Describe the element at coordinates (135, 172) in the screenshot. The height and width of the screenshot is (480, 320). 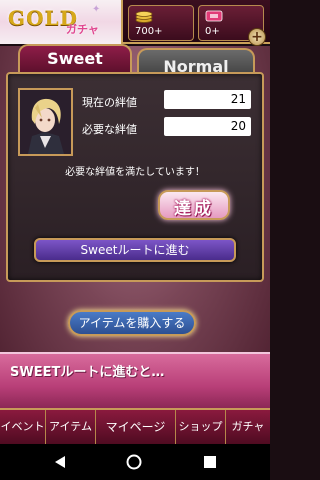
I see `status-message: 必要な絆値を満たしています！` at that location.